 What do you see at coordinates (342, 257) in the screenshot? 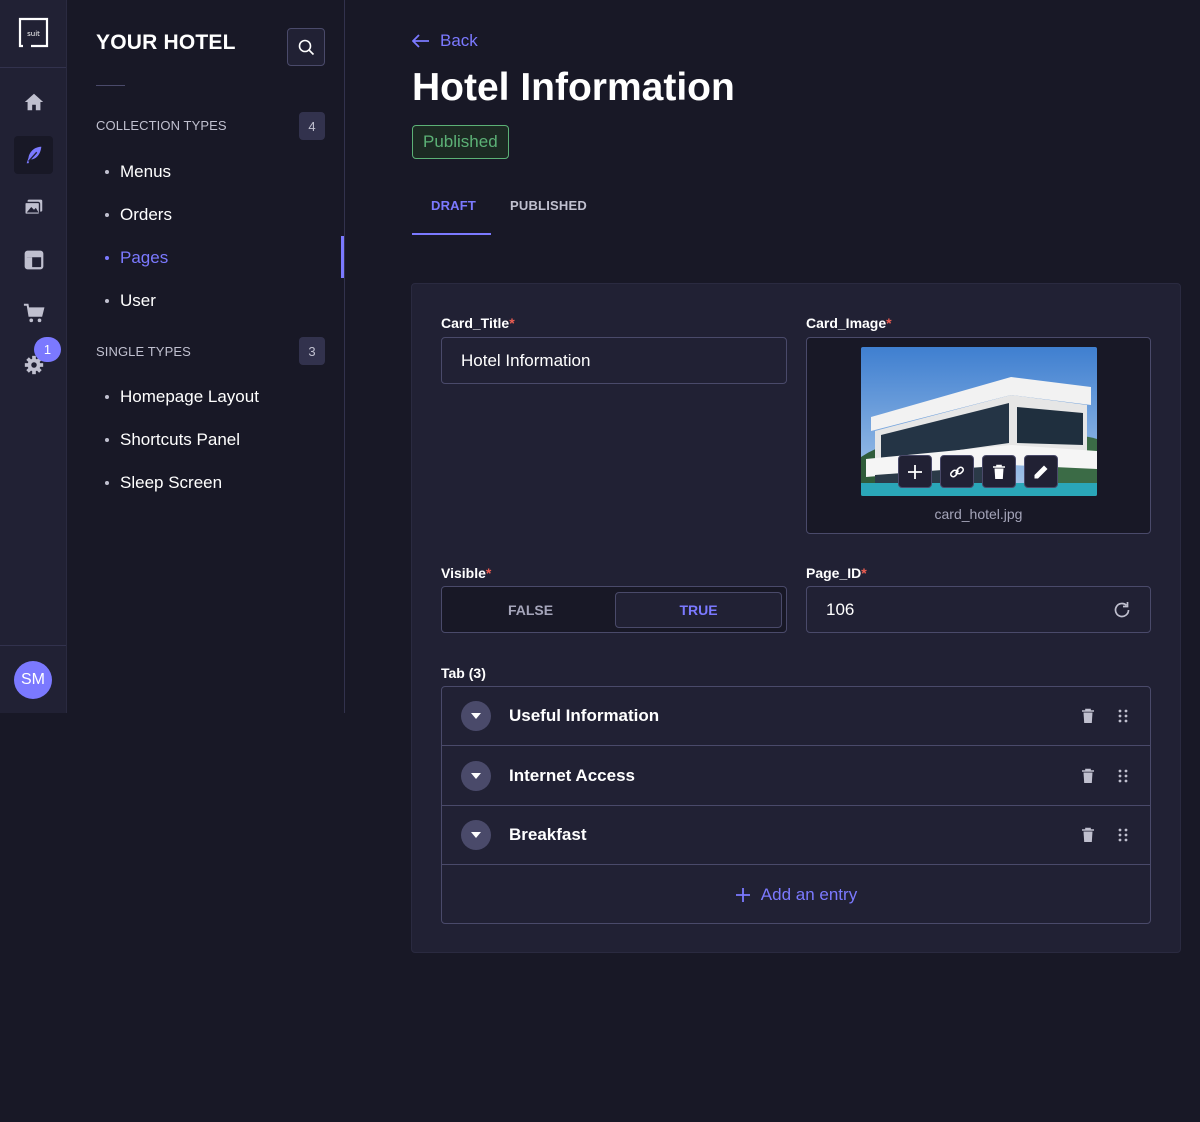
I see `active-item-indicator` at bounding box center [342, 257].